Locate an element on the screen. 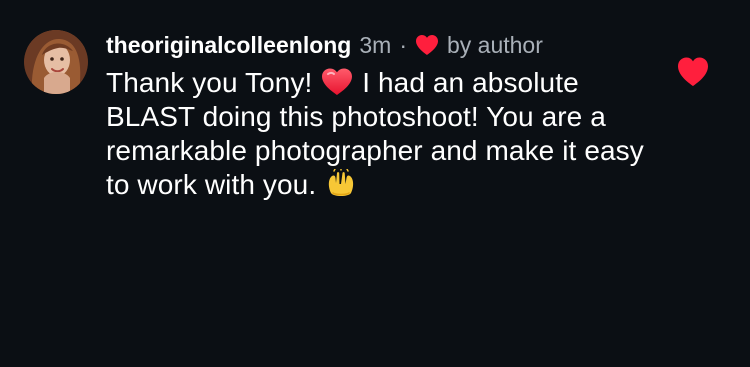 The width and height of the screenshot is (750, 367). avatar is located at coordinates (56, 62).